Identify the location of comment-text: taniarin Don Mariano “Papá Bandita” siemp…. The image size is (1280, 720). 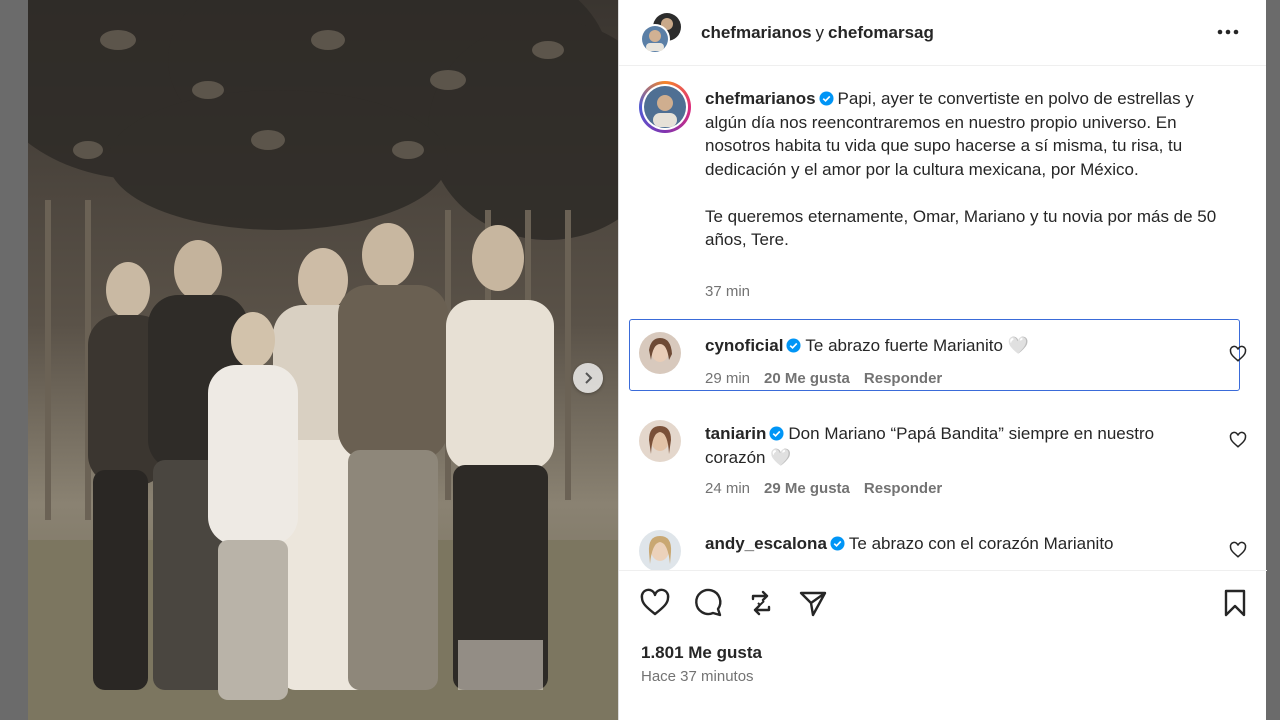
(960, 445).